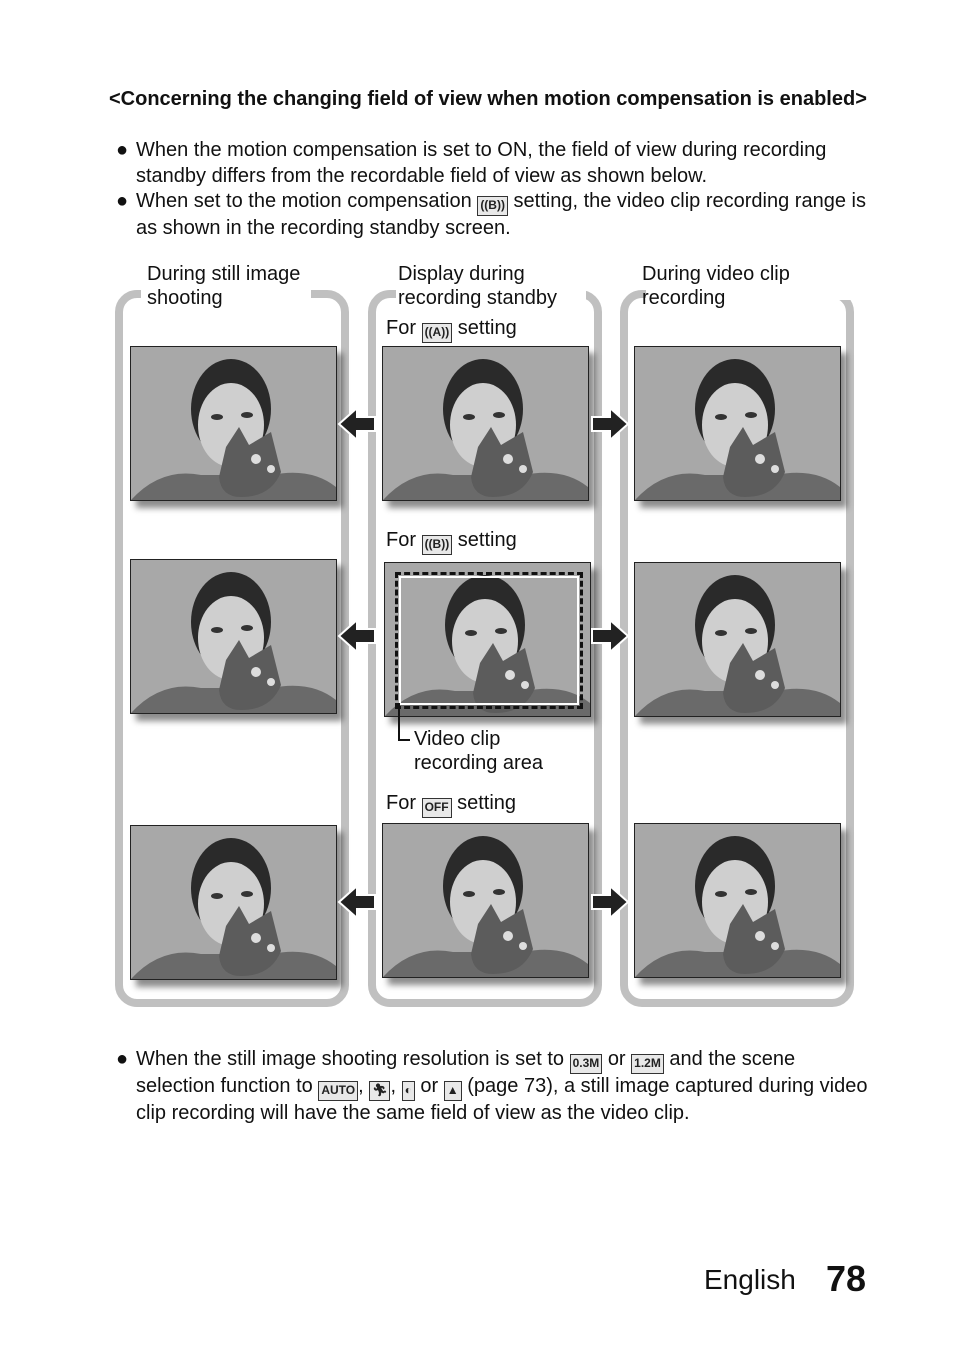 The height and width of the screenshot is (1345, 954). I want to click on photo-standby-row1, so click(485, 423).